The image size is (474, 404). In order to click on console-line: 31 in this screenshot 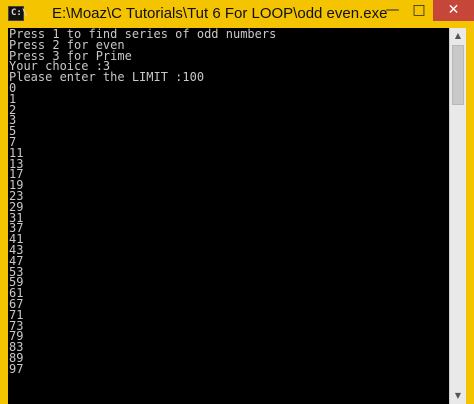, I will do `click(16, 217)`.